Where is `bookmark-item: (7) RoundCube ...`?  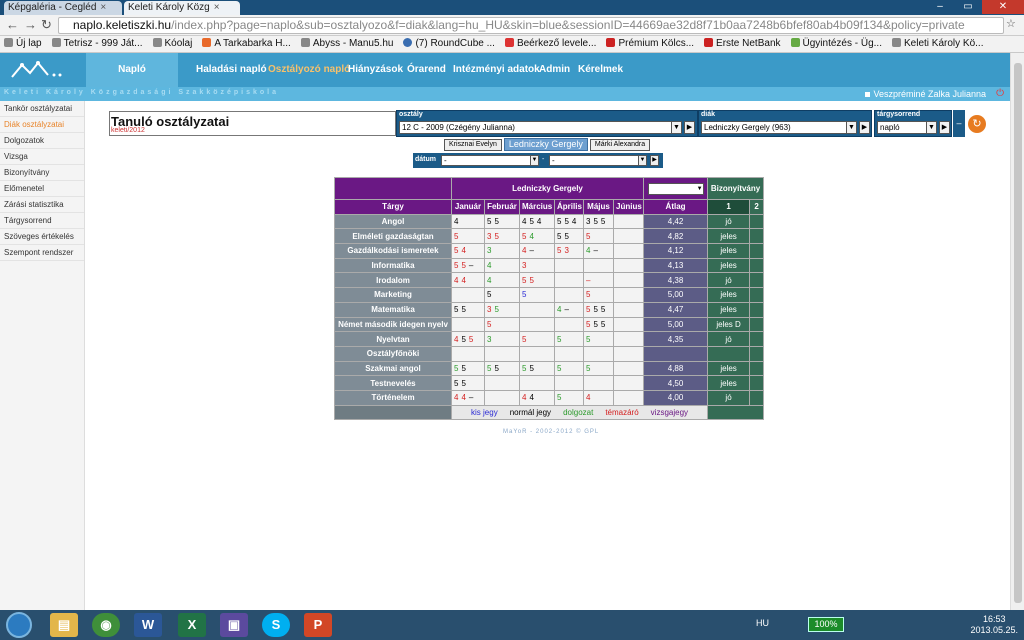
bookmark-item: (7) RoundCube ... is located at coordinates (449, 44).